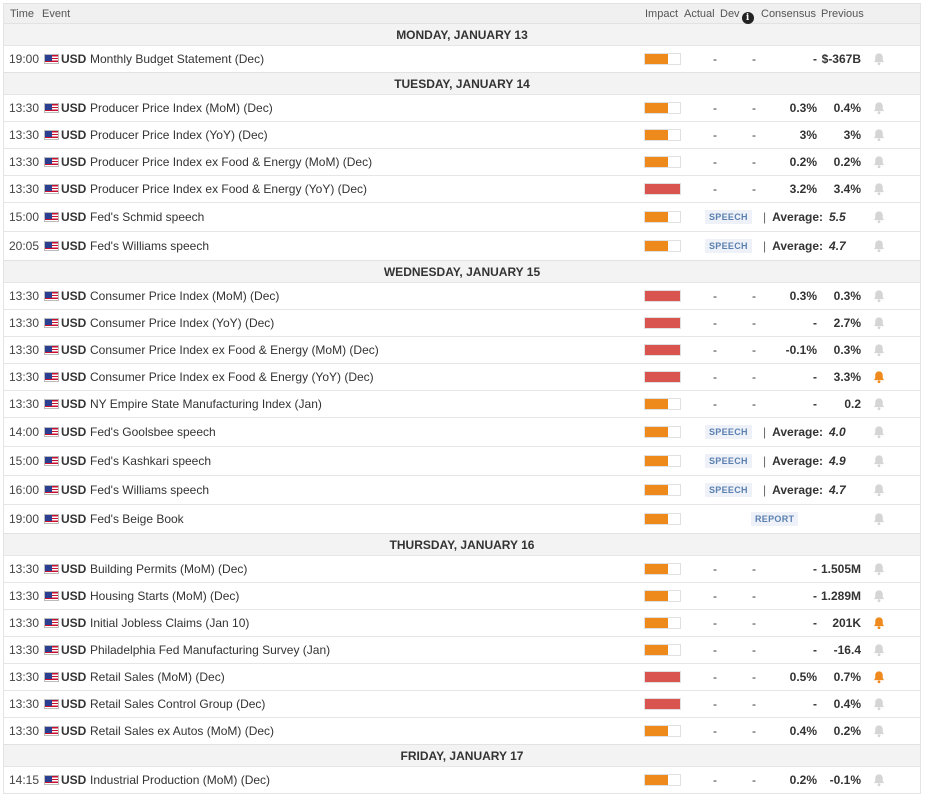 This screenshot has height=797, width=925. Describe the element at coordinates (22, 14) in the screenshot. I see `header-time: Time` at that location.